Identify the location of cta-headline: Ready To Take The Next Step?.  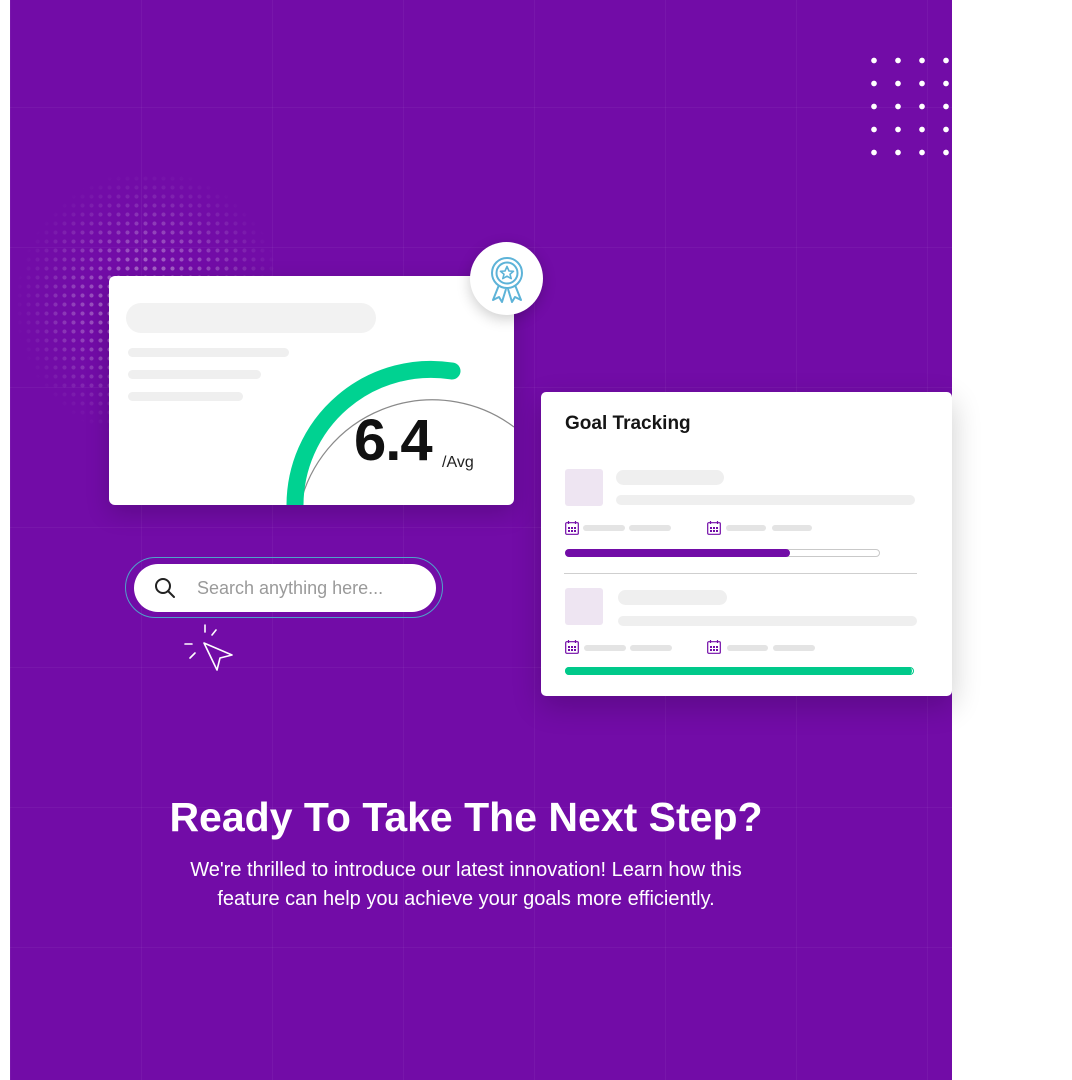
(466, 817).